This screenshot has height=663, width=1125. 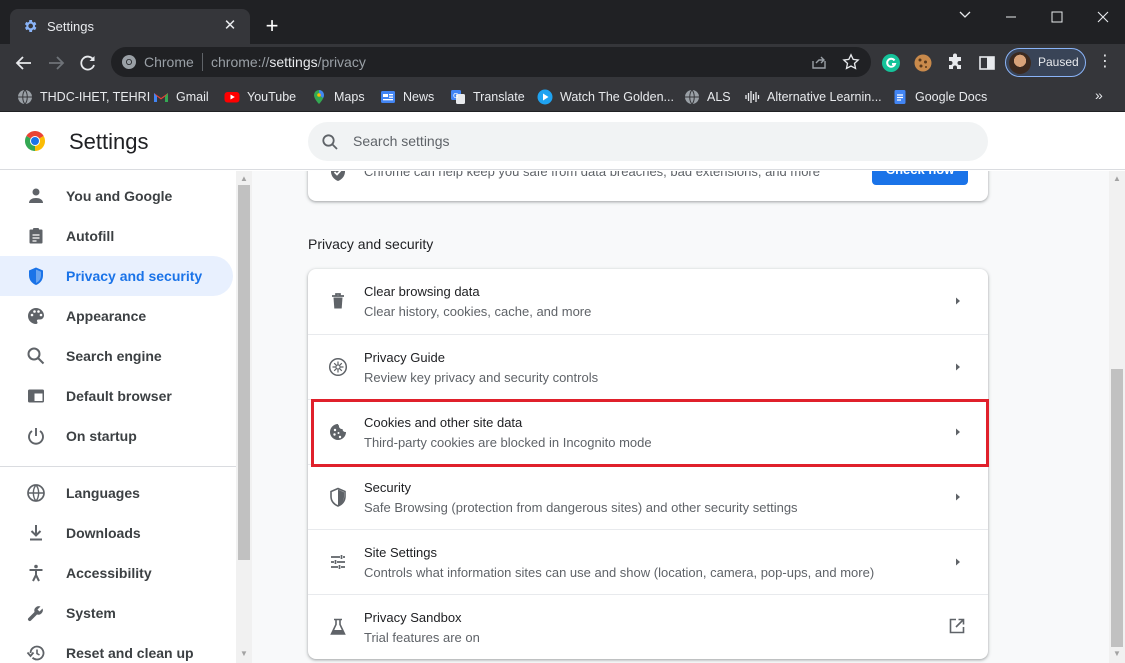 I want to click on bookmark-als: ALS, so click(x=707, y=97).